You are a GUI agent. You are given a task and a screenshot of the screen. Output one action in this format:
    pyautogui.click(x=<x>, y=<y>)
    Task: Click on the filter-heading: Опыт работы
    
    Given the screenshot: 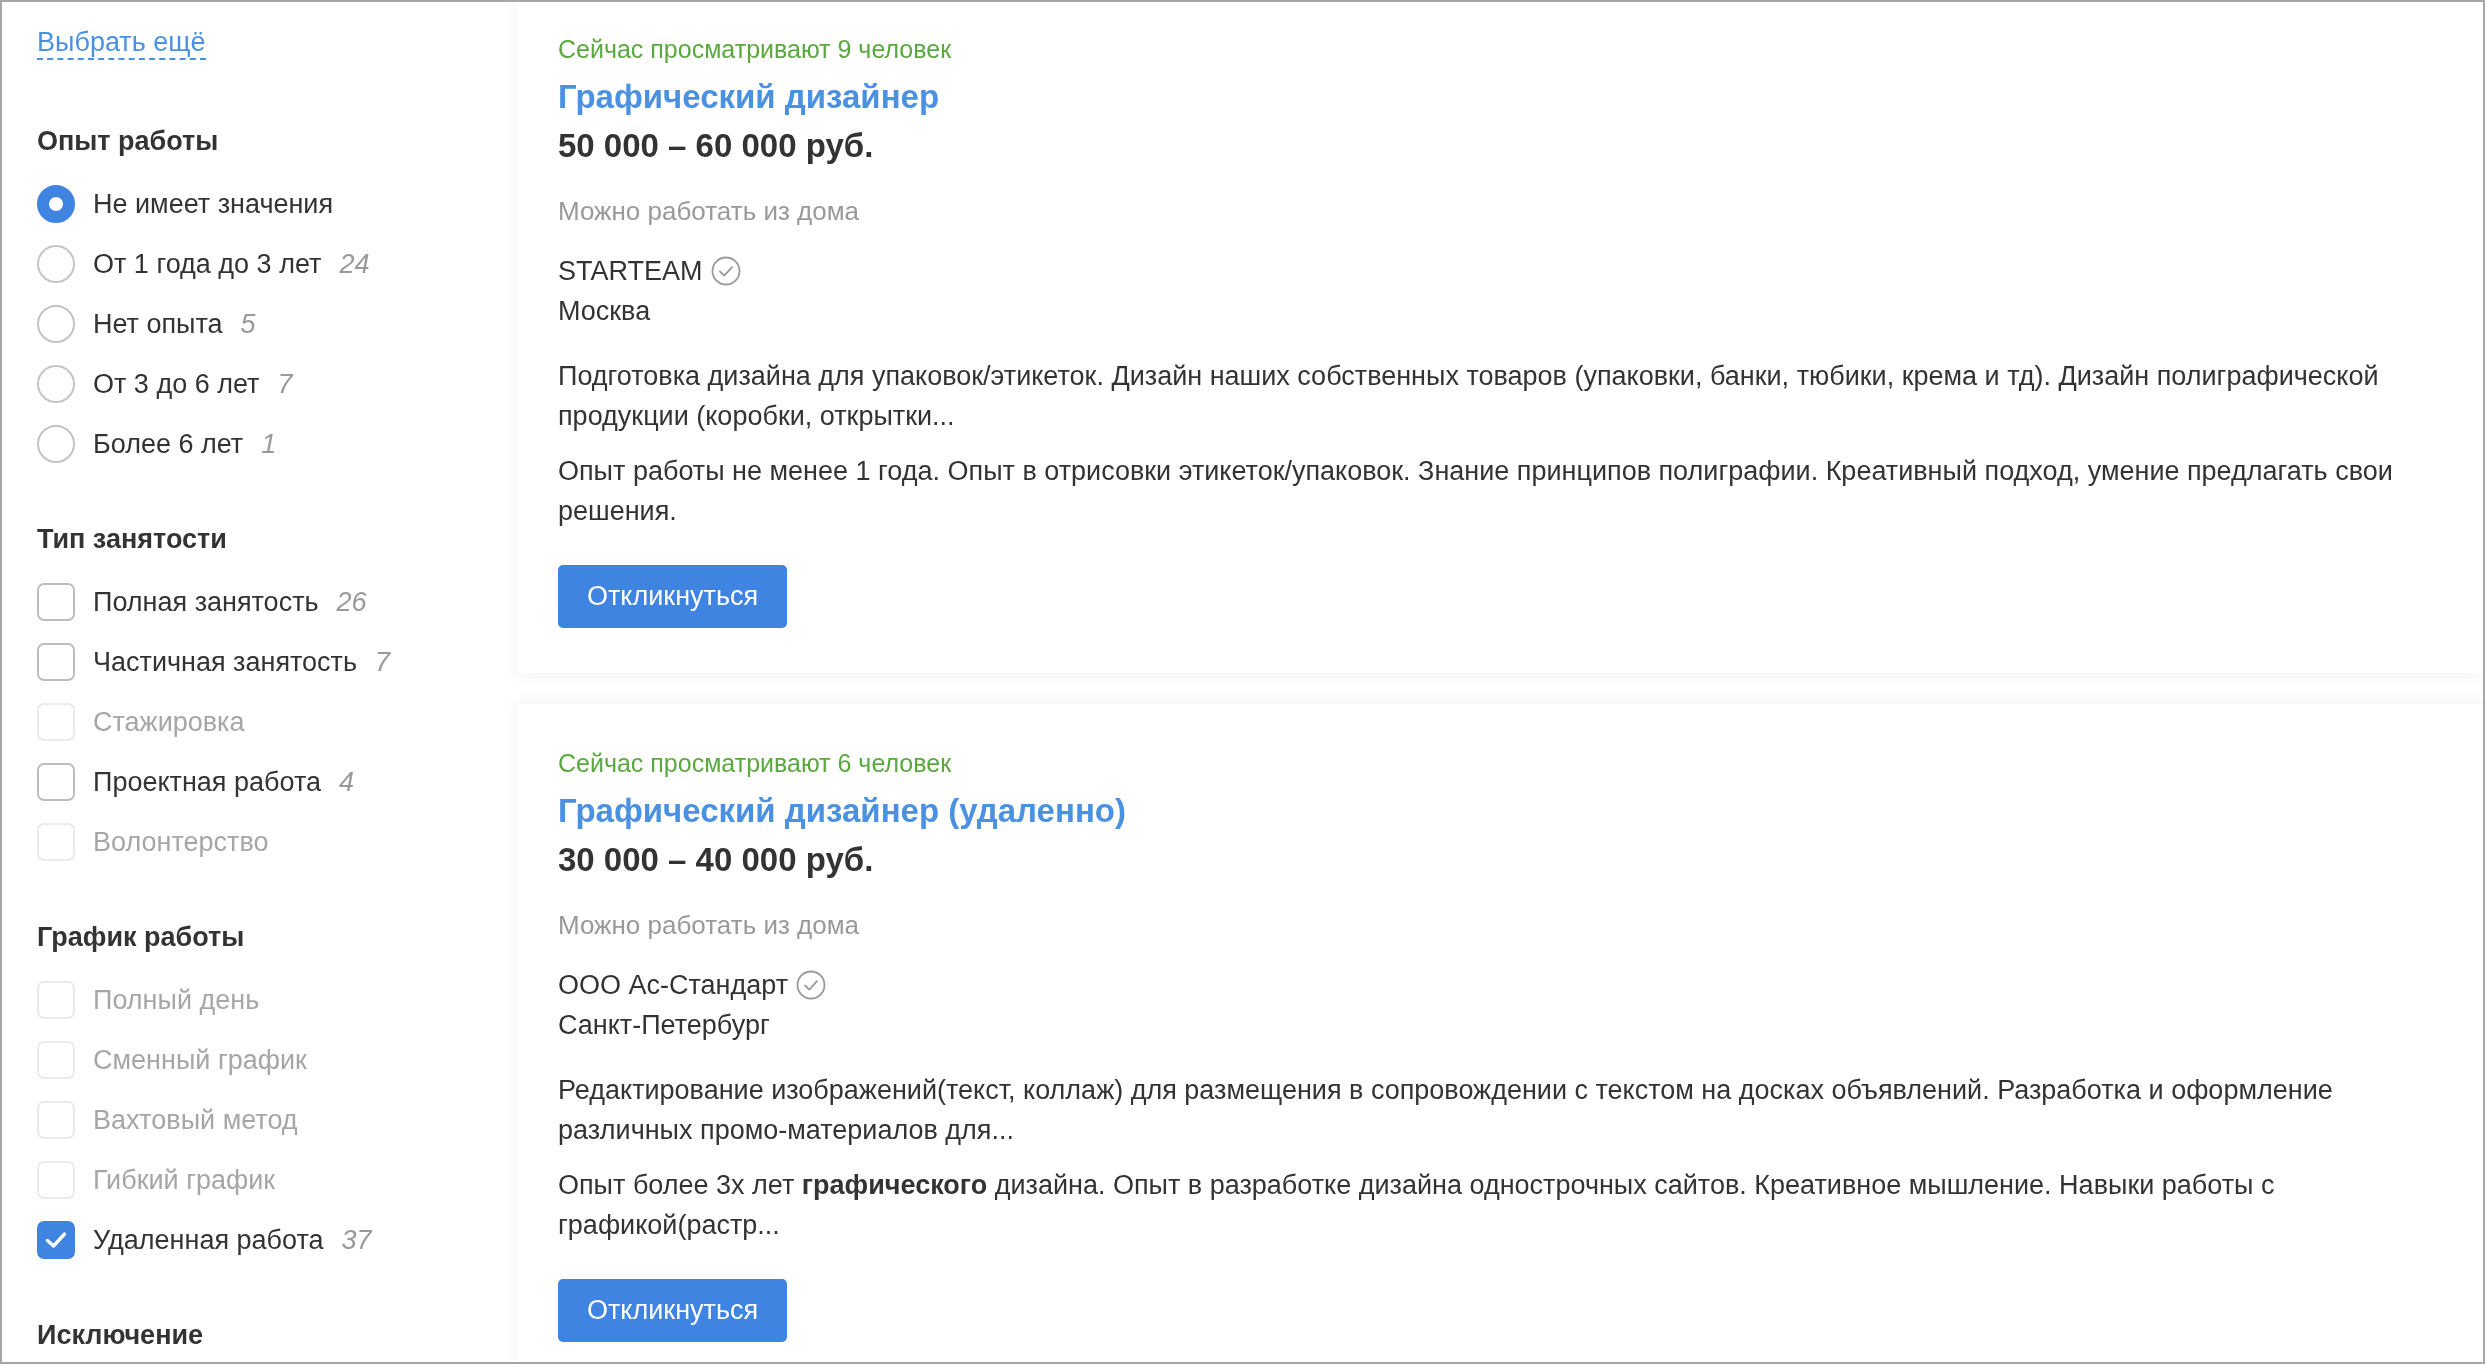 What is the action you would take?
    pyautogui.click(x=128, y=141)
    